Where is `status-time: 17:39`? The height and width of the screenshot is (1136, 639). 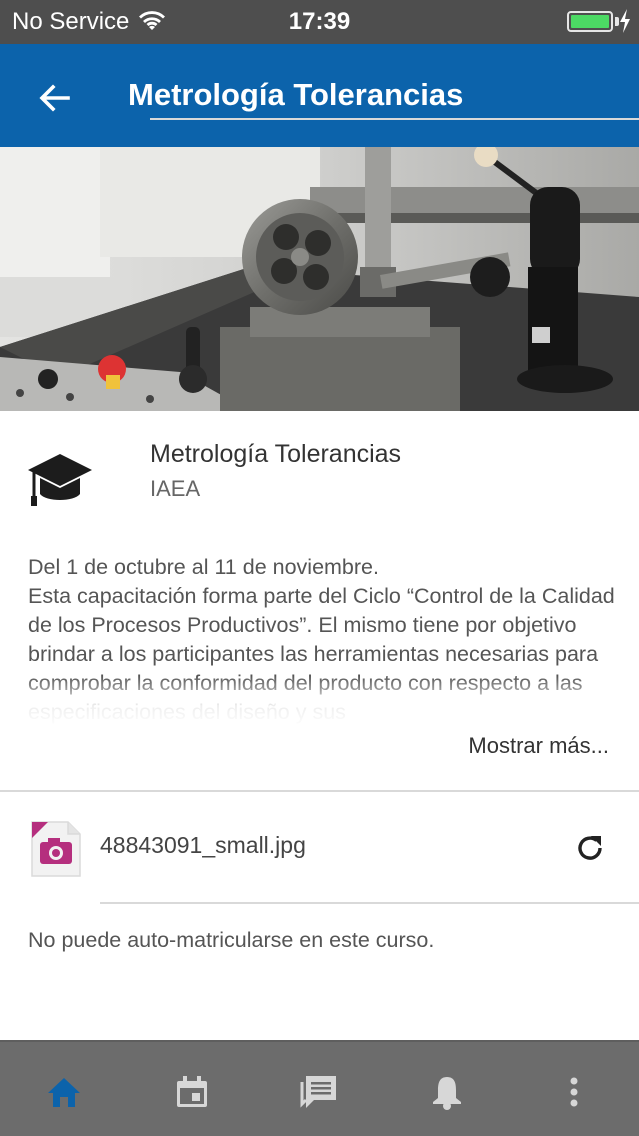 status-time: 17:39 is located at coordinates (319, 21).